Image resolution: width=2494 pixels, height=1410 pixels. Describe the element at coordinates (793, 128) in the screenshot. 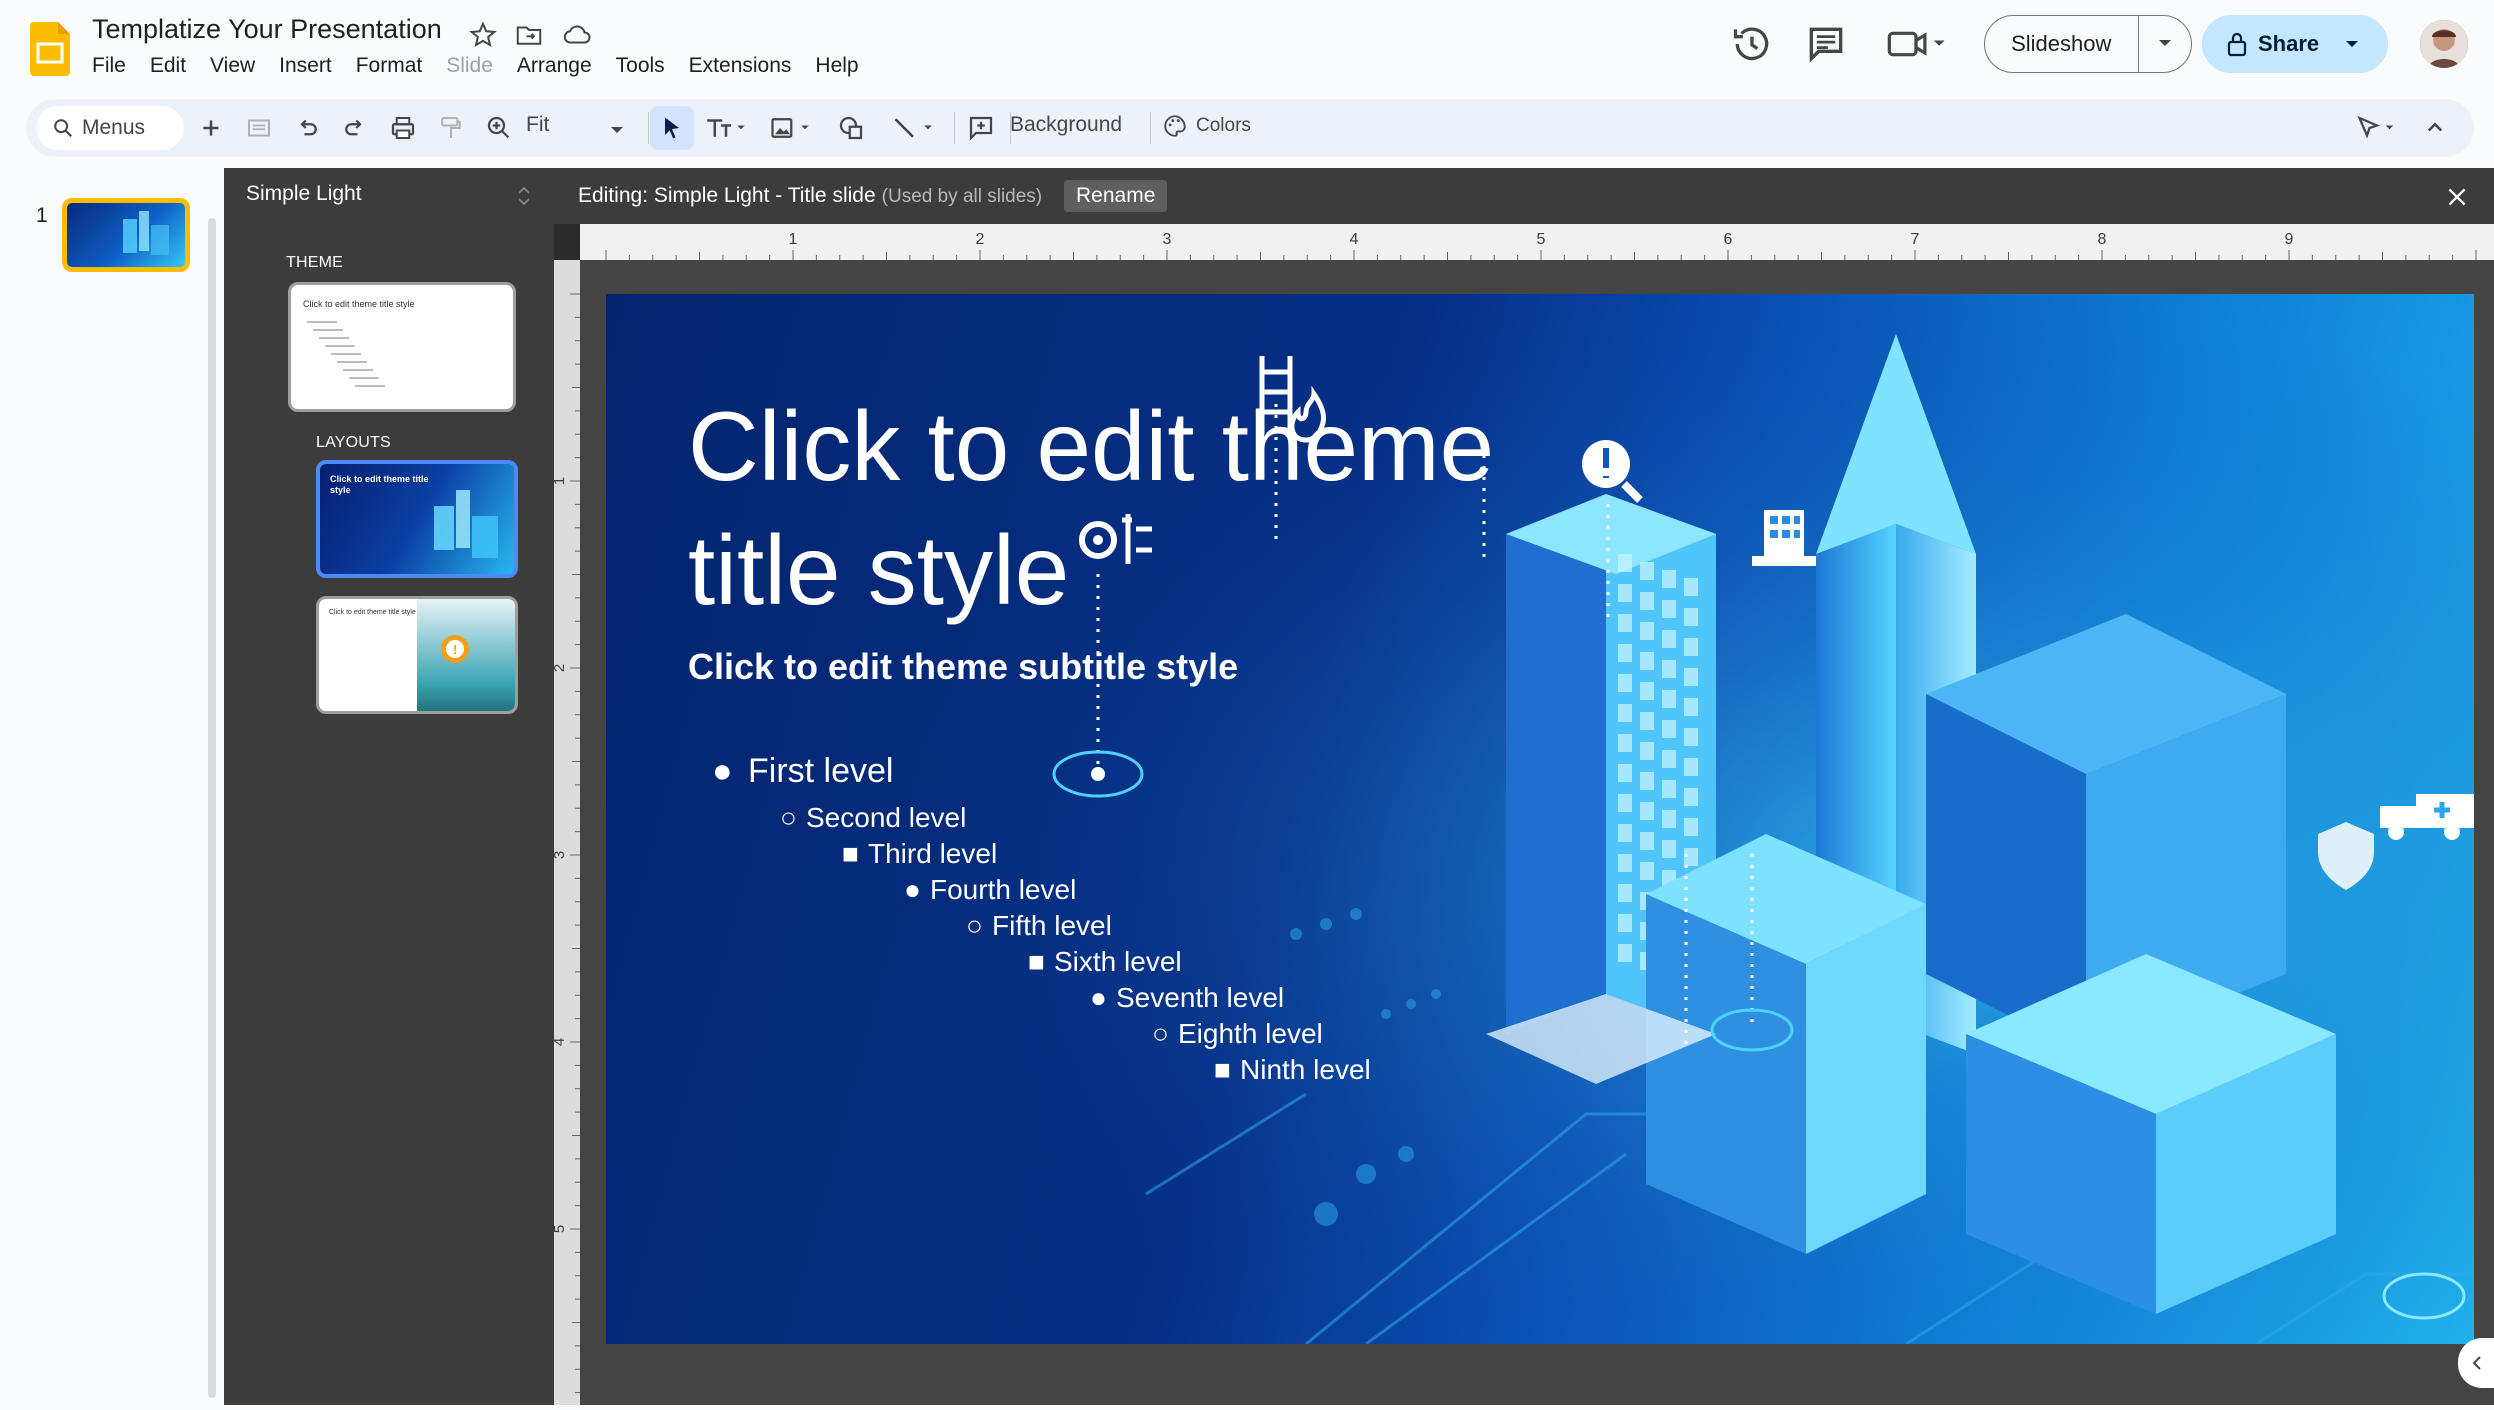

I see `insert-image-button` at that location.